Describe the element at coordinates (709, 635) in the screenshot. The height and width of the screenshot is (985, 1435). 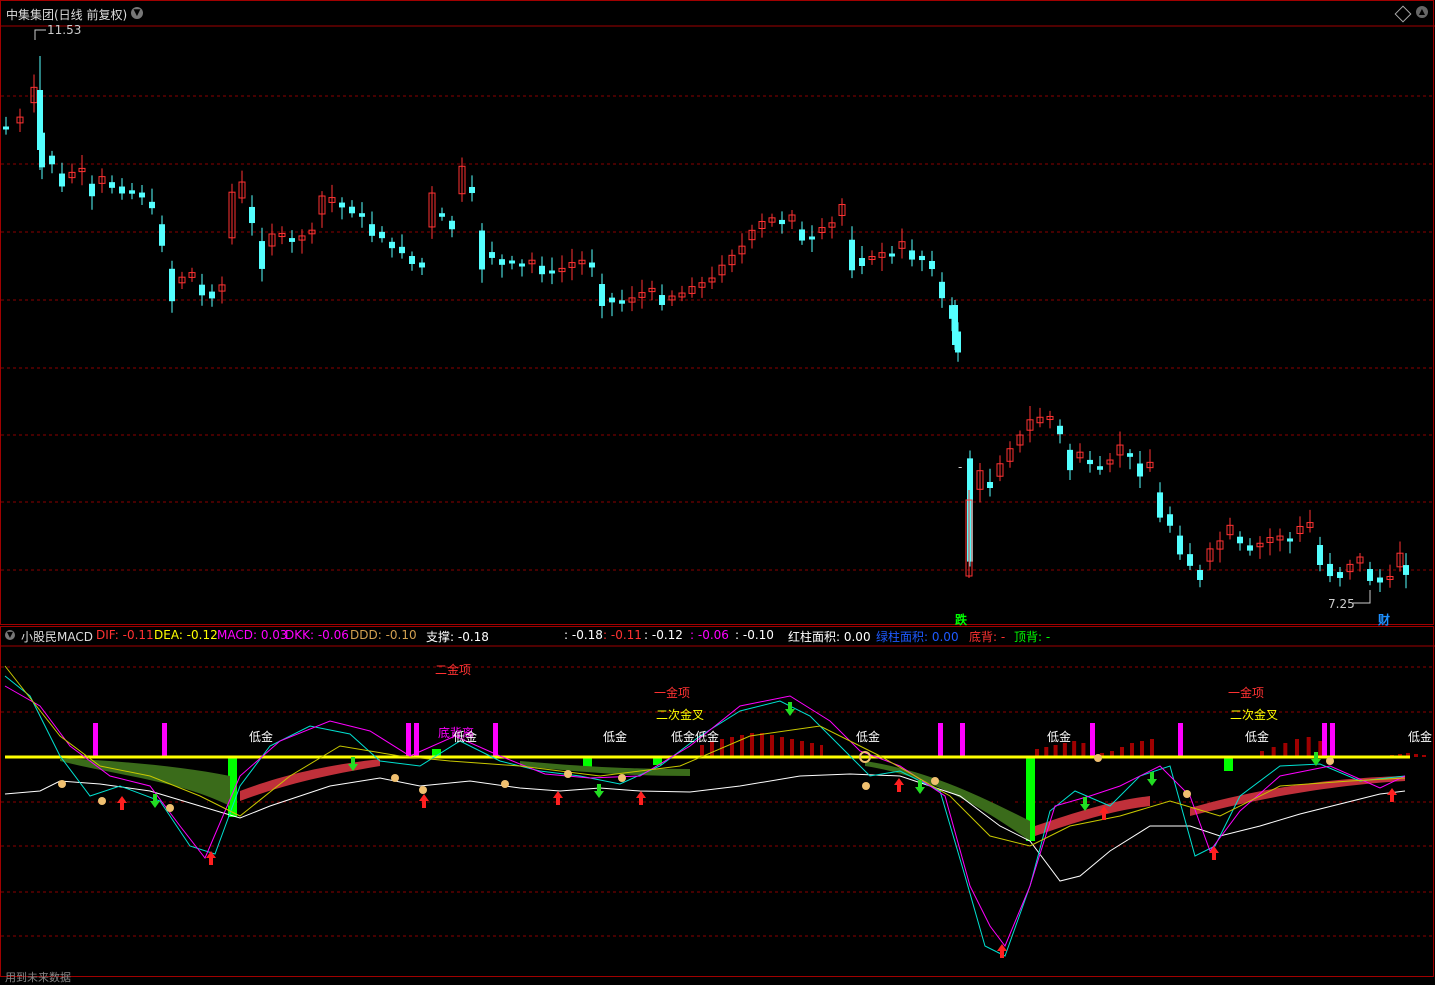
I see `value-4: : -0.06` at that location.